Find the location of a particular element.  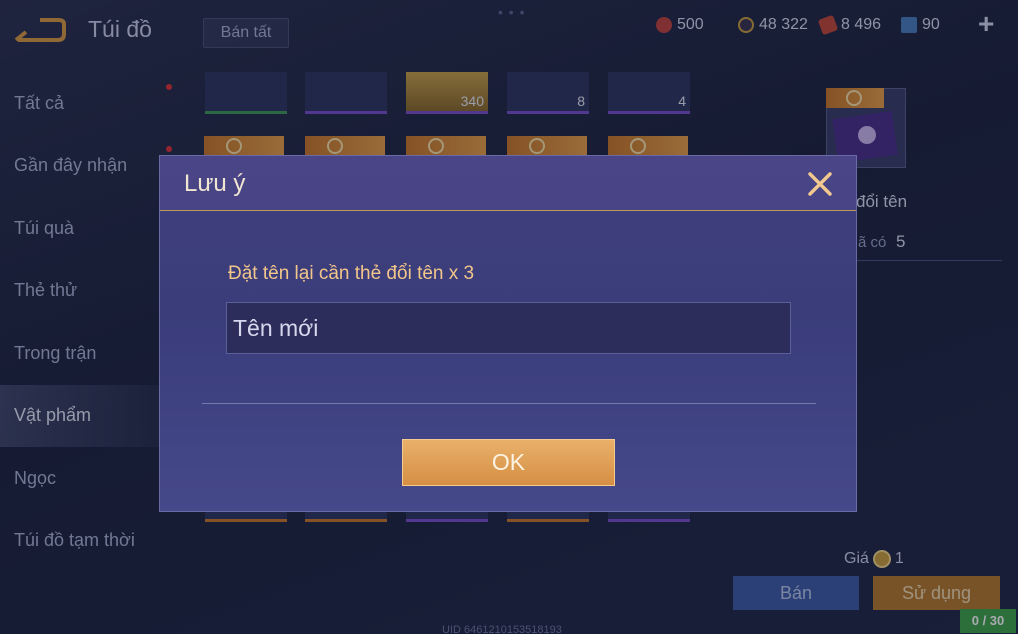

close-button is located at coordinates (820, 184).